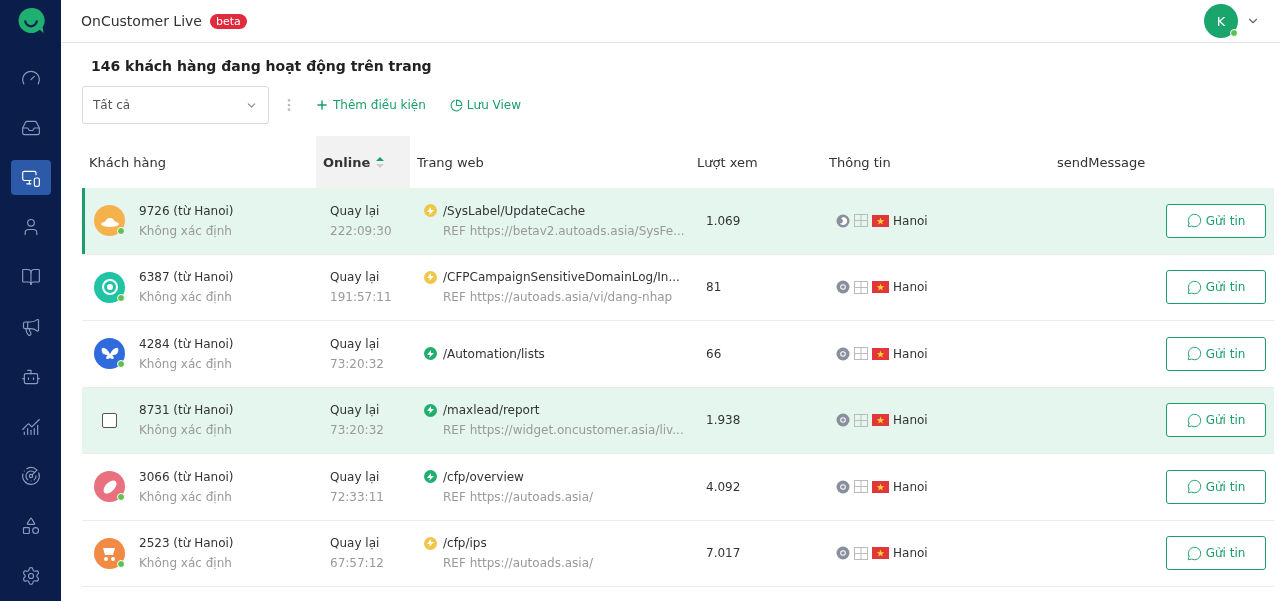  I want to click on beta-badge: beta, so click(228, 21).